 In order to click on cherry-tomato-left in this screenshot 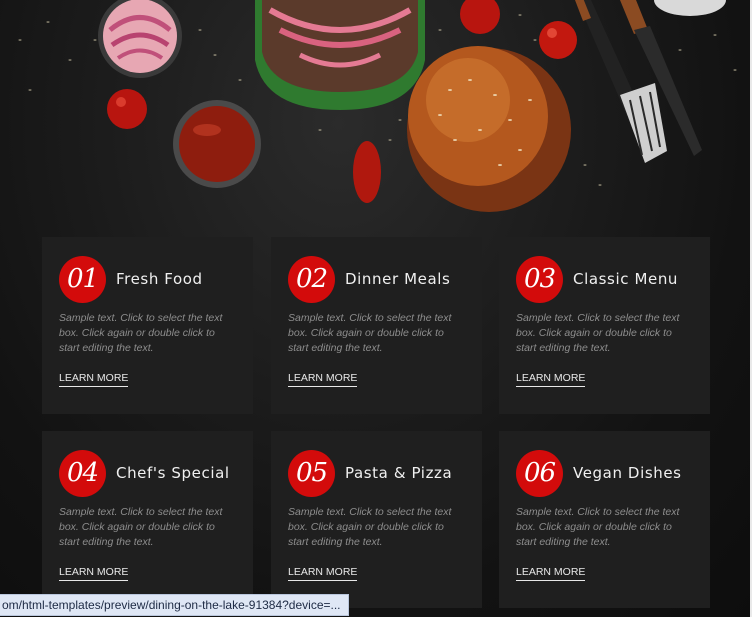, I will do `click(127, 109)`.